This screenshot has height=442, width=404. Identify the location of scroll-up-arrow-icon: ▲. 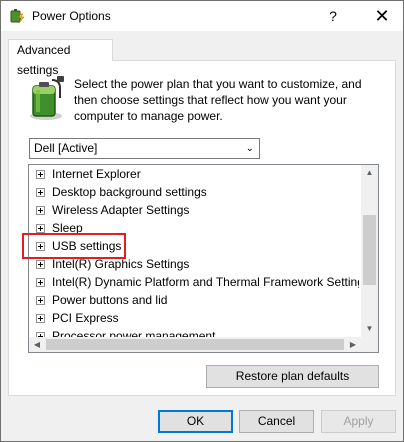
(369, 173).